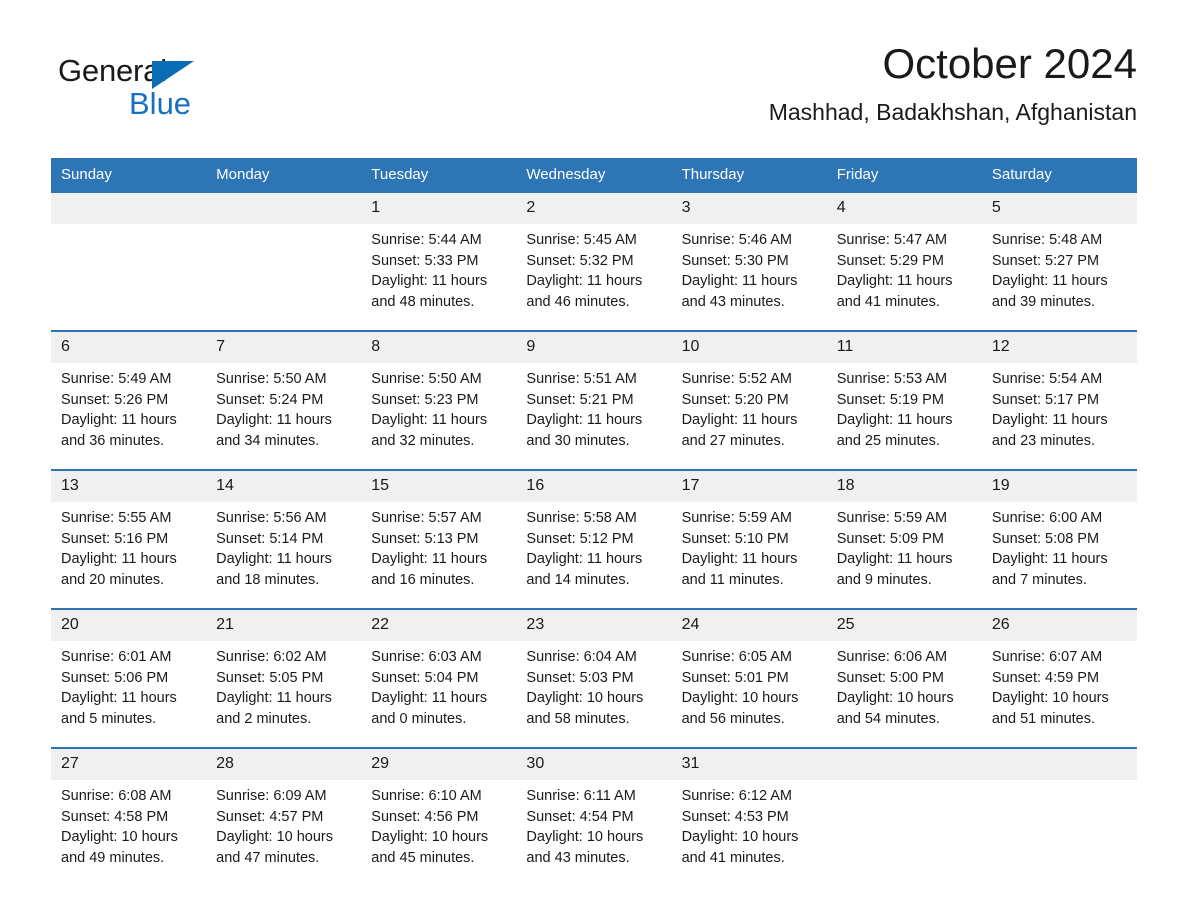  Describe the element at coordinates (86, 174) in the screenshot. I see `weekday-header-sunday: Sunday` at that location.